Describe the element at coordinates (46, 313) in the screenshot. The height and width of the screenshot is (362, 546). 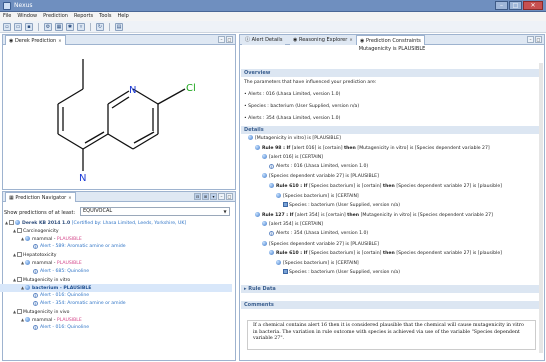
I see `tree-label: Mutagenicity in vivo` at that location.